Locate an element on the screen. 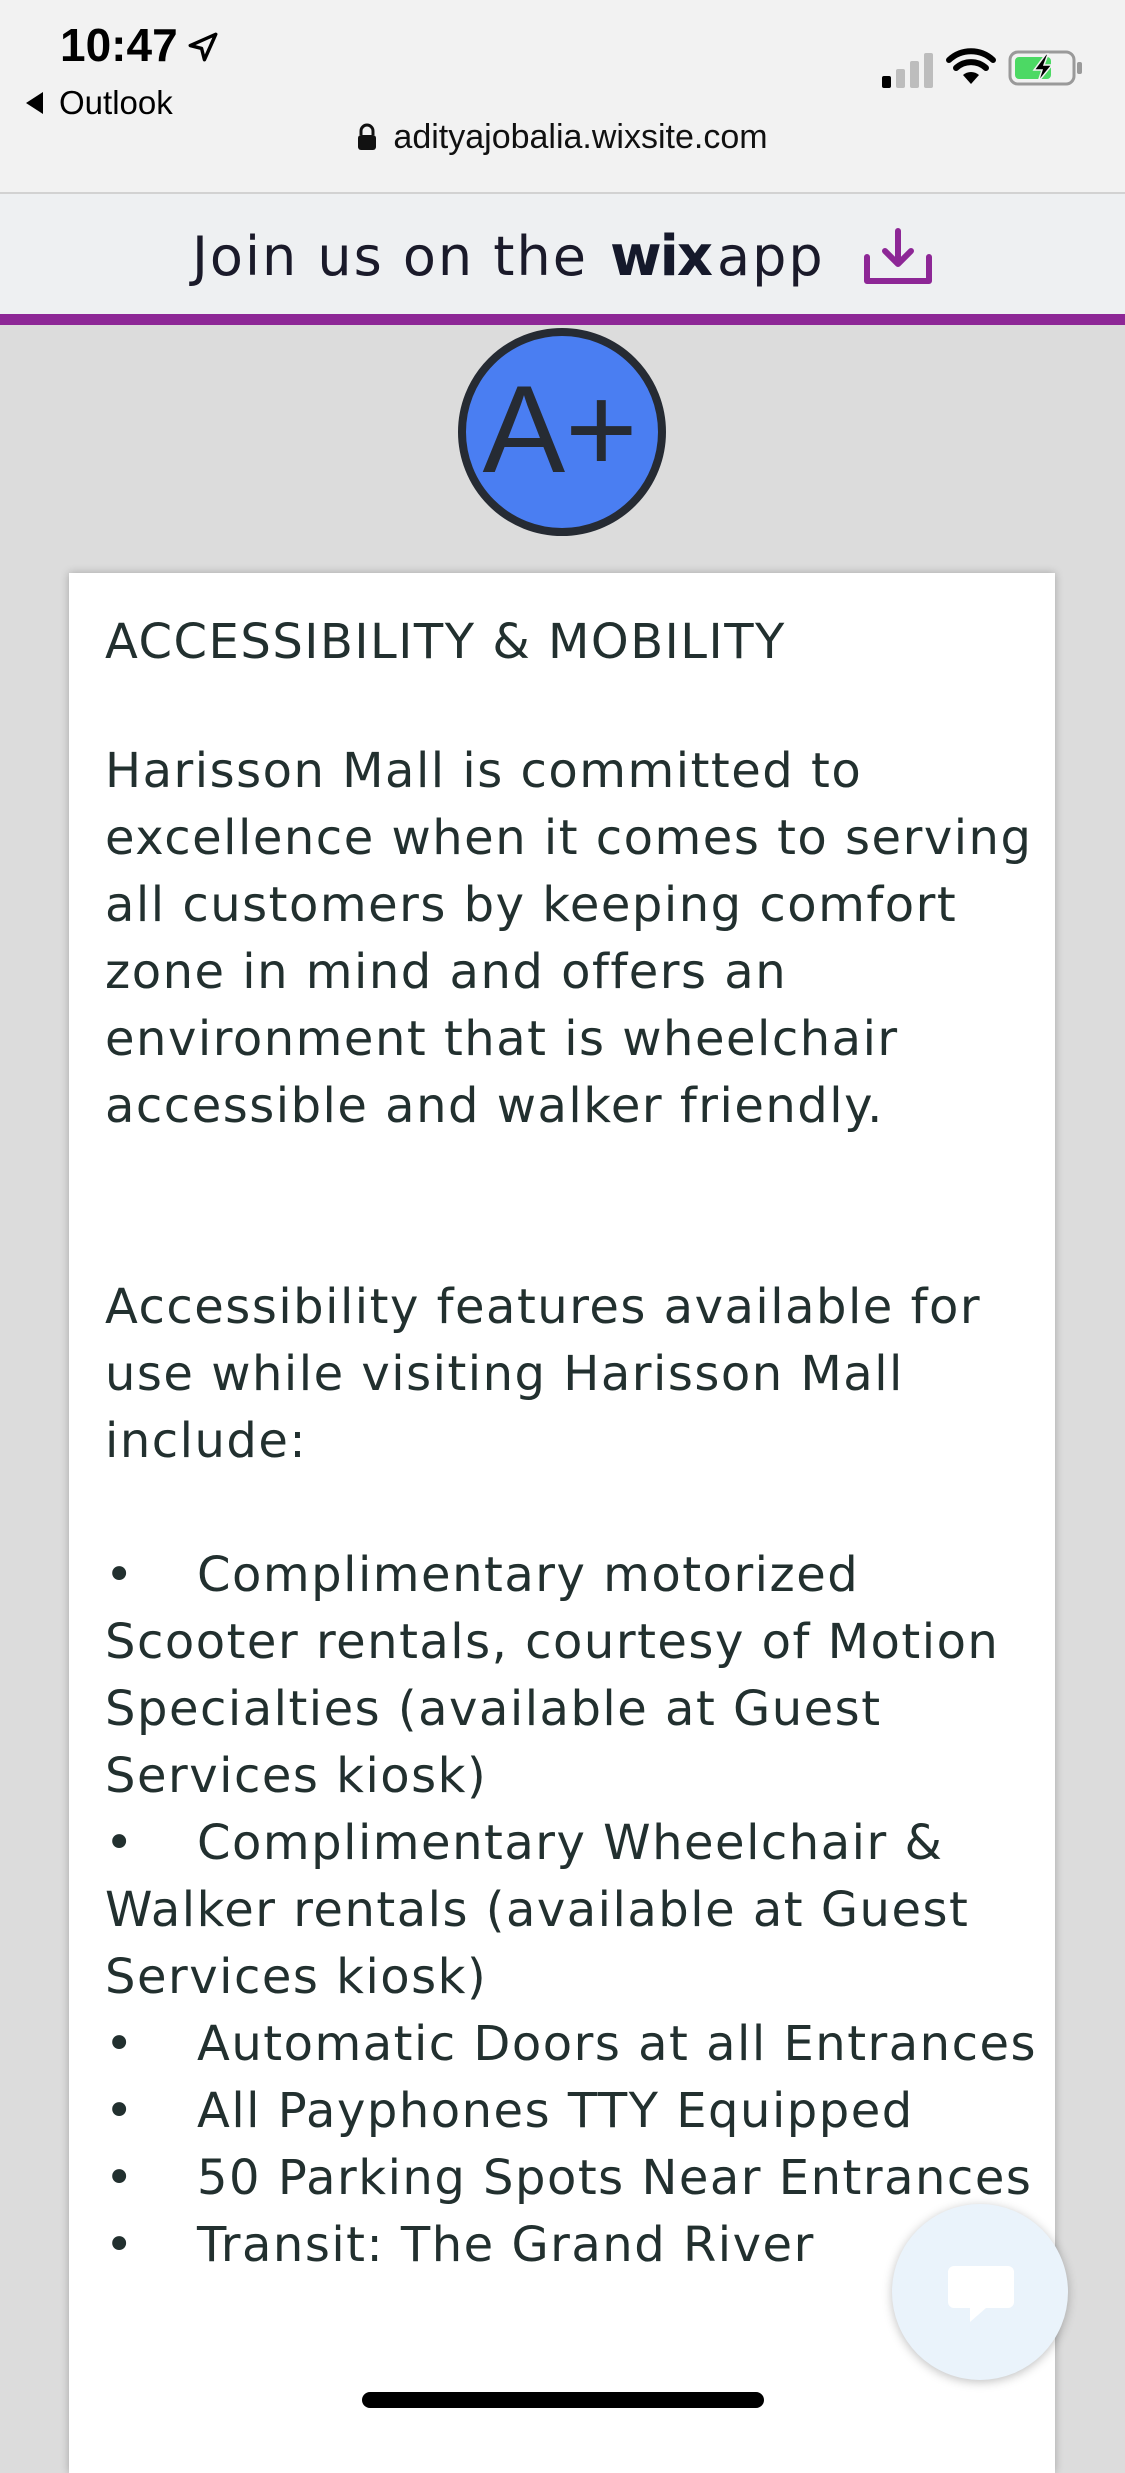 This screenshot has height=2473, width=1125. address-bar: adityajobalia.wixsite.com is located at coordinates (562, 137).